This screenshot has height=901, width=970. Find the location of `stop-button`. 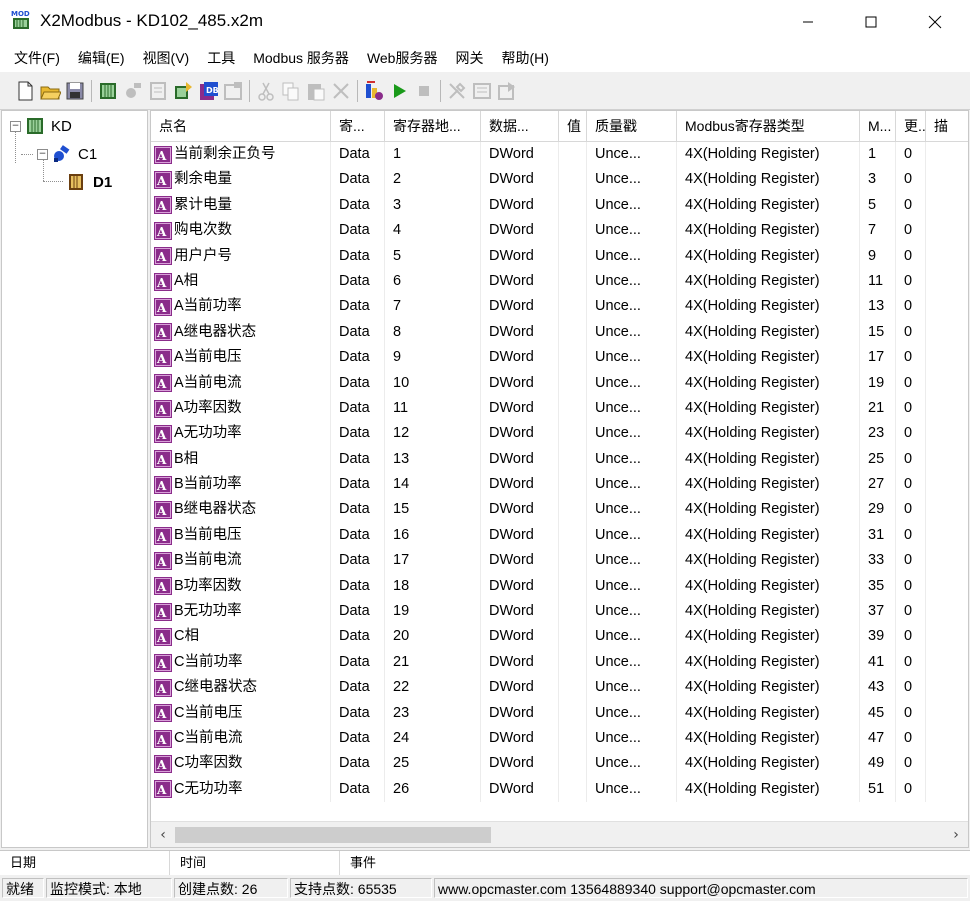

stop-button is located at coordinates (424, 91).